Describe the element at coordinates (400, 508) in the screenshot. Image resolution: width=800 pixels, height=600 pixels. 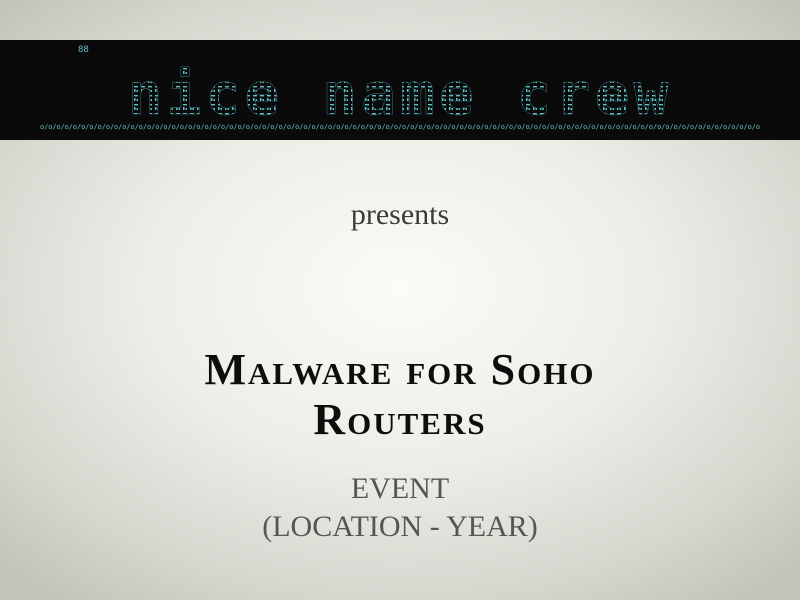
I see `event-info: EVENT (LOCATION - YEAR)` at that location.